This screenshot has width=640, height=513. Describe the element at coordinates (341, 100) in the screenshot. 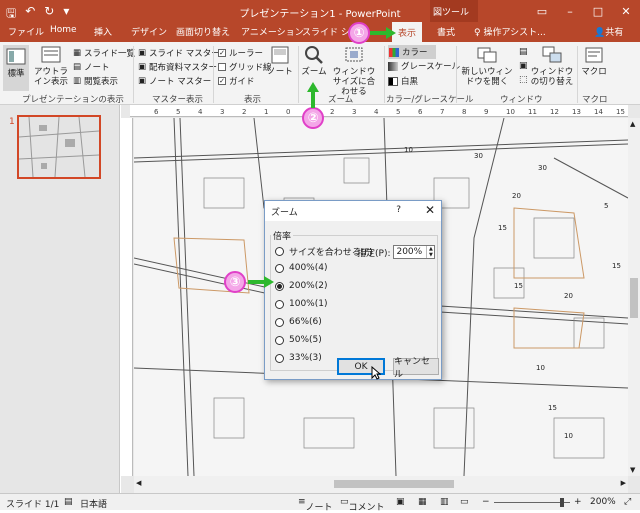

I see `group-label-zoom: ズーム` at that location.